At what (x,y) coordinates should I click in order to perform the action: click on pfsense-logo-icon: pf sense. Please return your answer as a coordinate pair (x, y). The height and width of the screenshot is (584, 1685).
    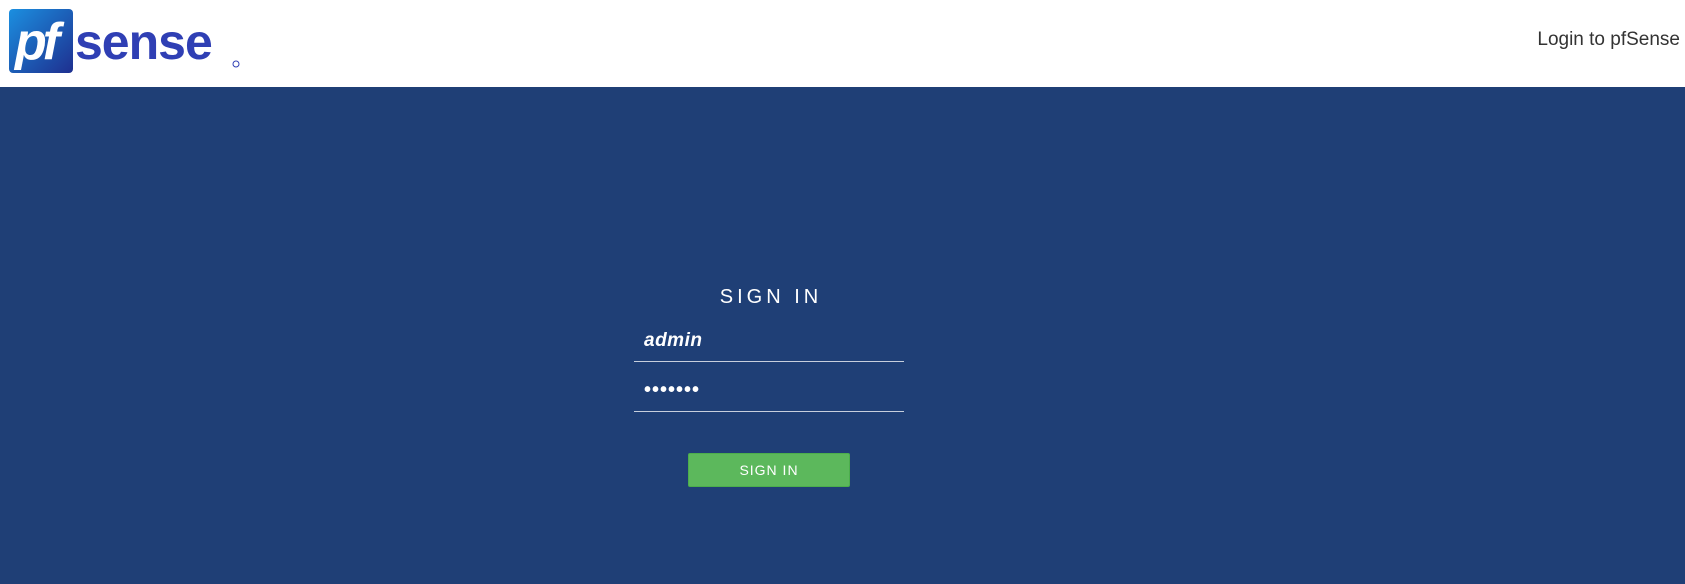
    Looking at the image, I should click on (125, 41).